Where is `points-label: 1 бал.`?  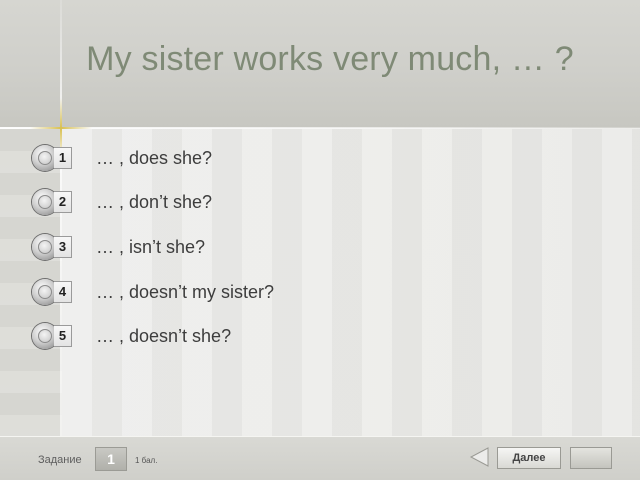
points-label: 1 бал. is located at coordinates (146, 460).